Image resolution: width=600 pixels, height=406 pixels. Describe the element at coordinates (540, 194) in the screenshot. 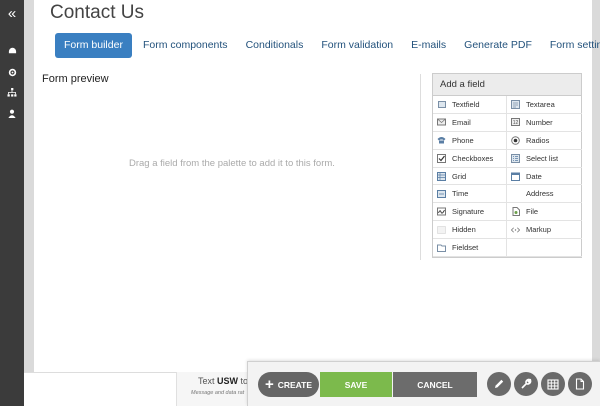

I see `palette-item-label: Address` at that location.